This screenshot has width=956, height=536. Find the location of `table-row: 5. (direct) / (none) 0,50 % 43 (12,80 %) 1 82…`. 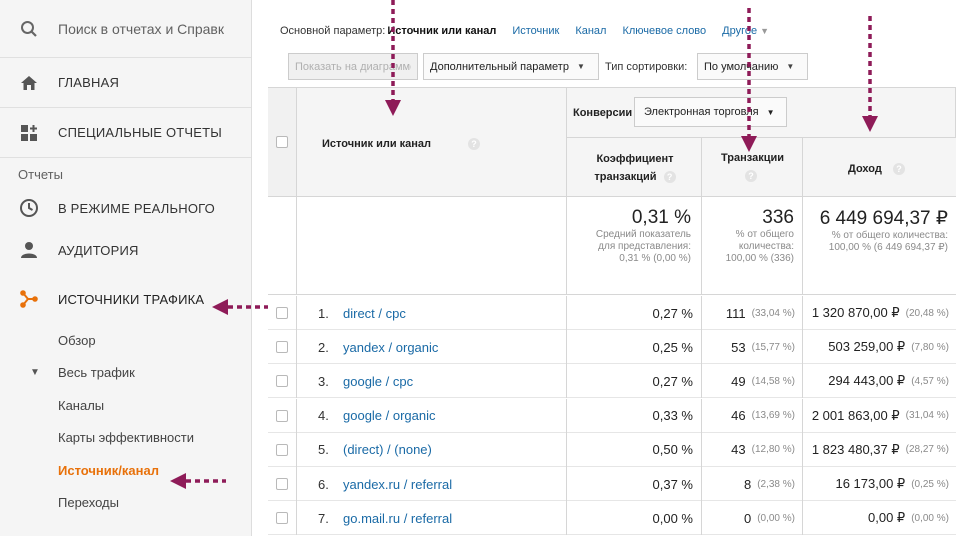

table-row: 5. (direct) / (none) 0,50 % 43 (12,80 %) 1 82… is located at coordinates (612, 449).